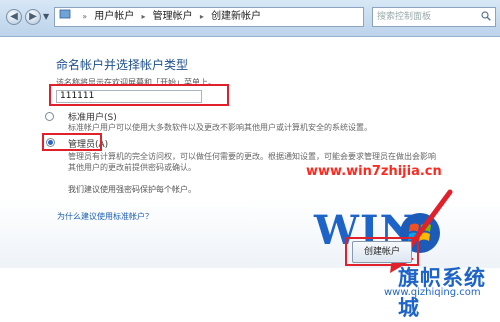 This screenshot has width=500, height=322. Describe the element at coordinates (46, 16) in the screenshot. I see `history-dropdown-icon: ▼` at that location.